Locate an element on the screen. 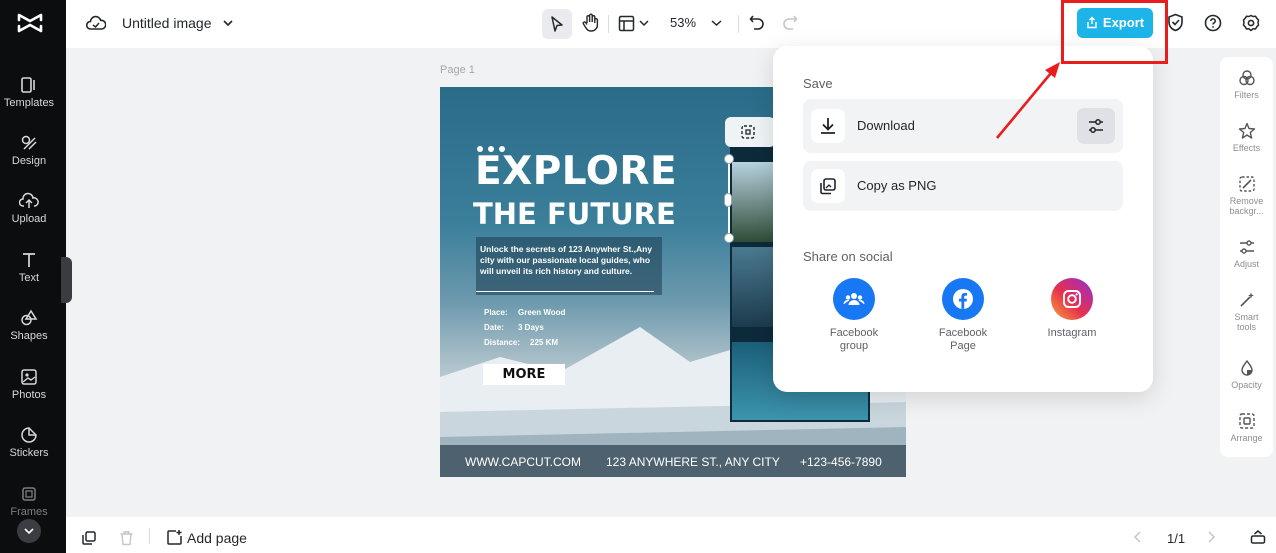 This screenshot has height=553, width=1276. sidebar-item-label: Design is located at coordinates (29, 161).